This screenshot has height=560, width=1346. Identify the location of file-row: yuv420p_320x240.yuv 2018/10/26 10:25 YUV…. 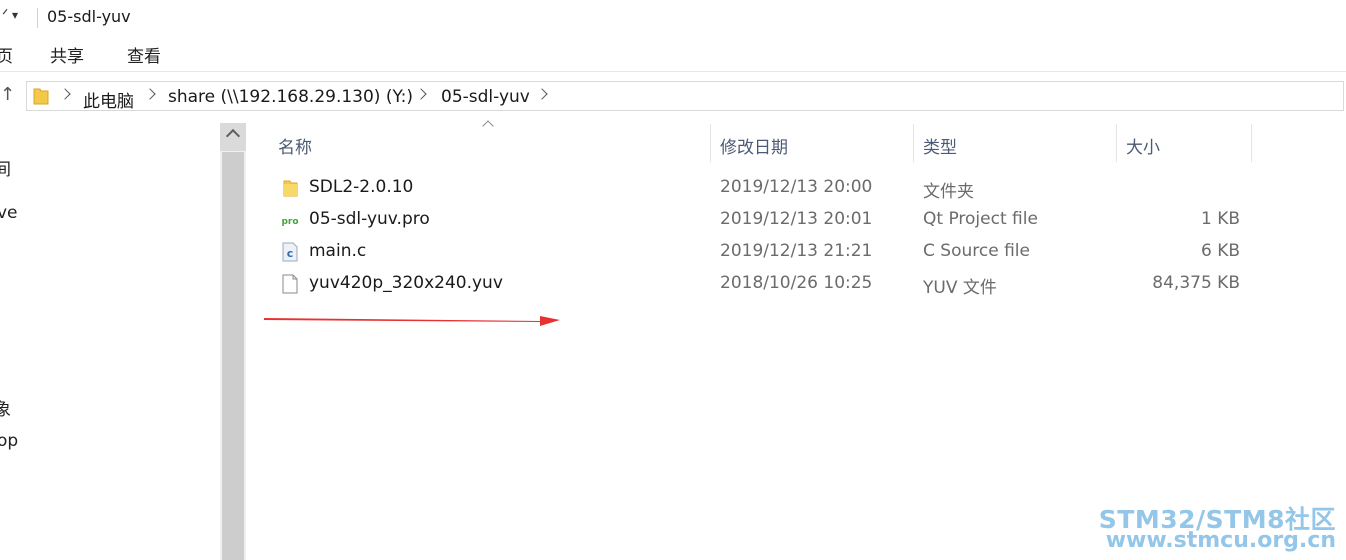
(770, 284).